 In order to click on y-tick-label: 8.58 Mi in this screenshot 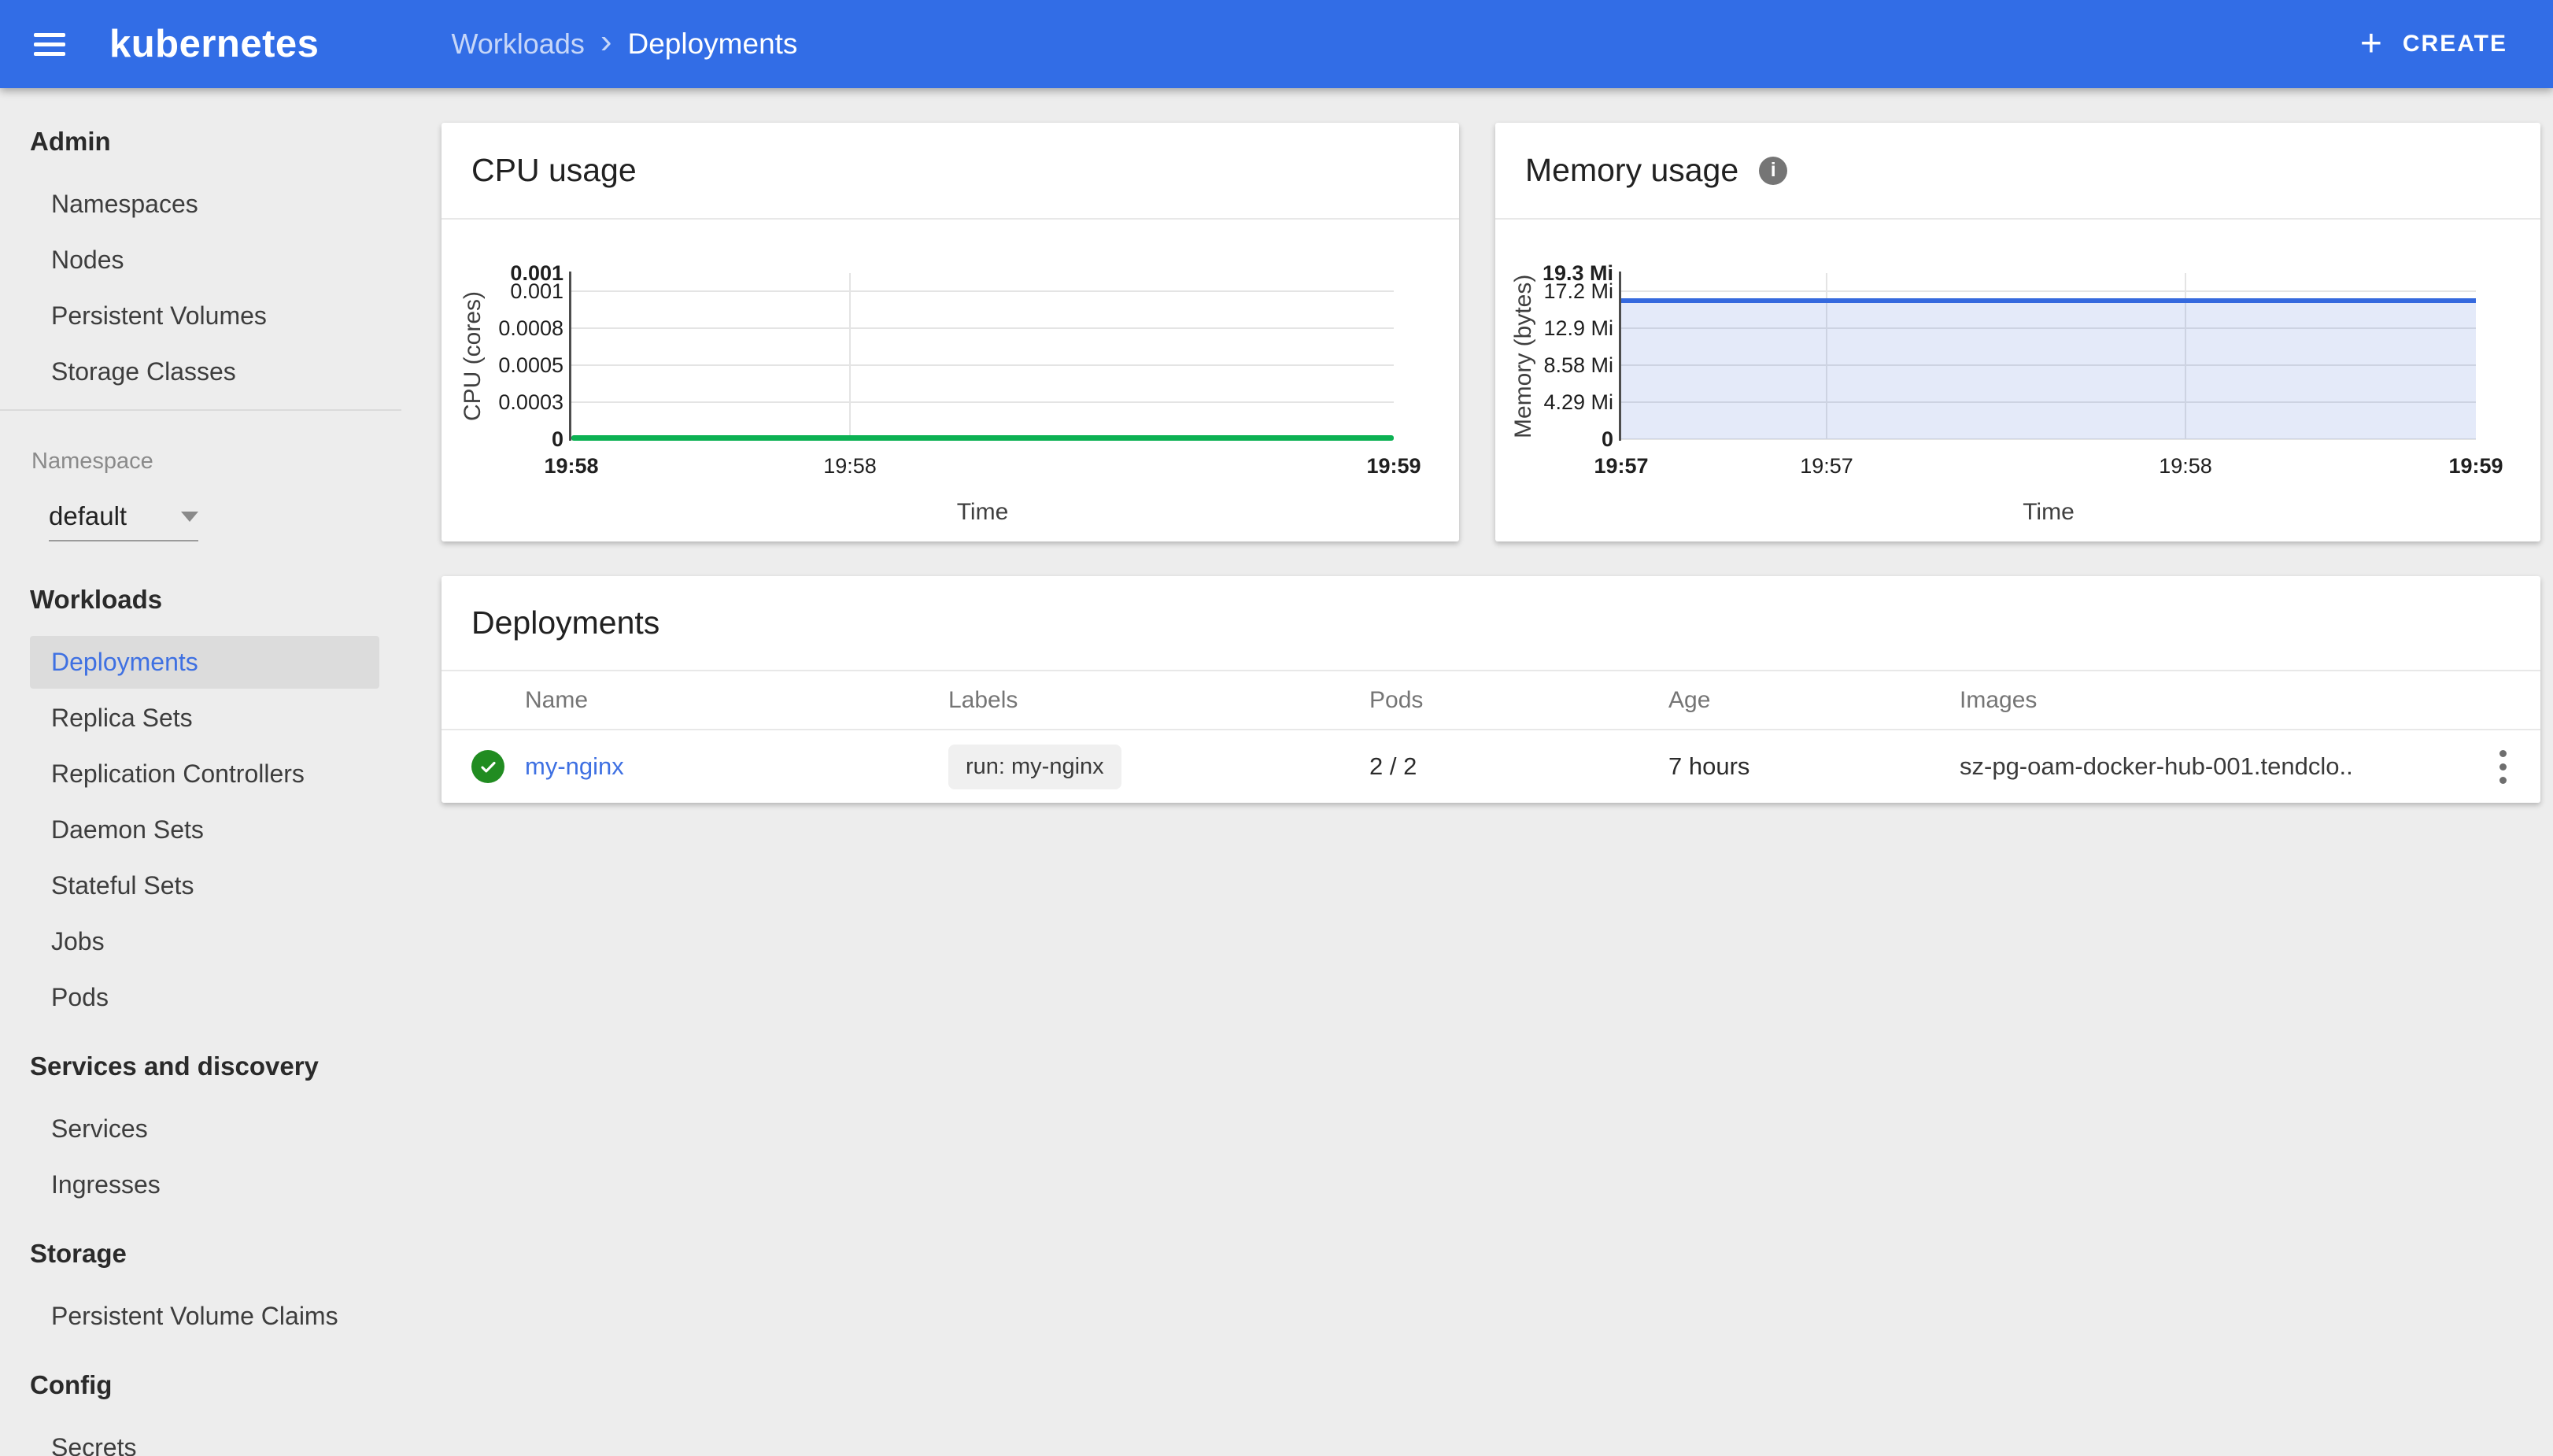, I will do `click(1578, 365)`.